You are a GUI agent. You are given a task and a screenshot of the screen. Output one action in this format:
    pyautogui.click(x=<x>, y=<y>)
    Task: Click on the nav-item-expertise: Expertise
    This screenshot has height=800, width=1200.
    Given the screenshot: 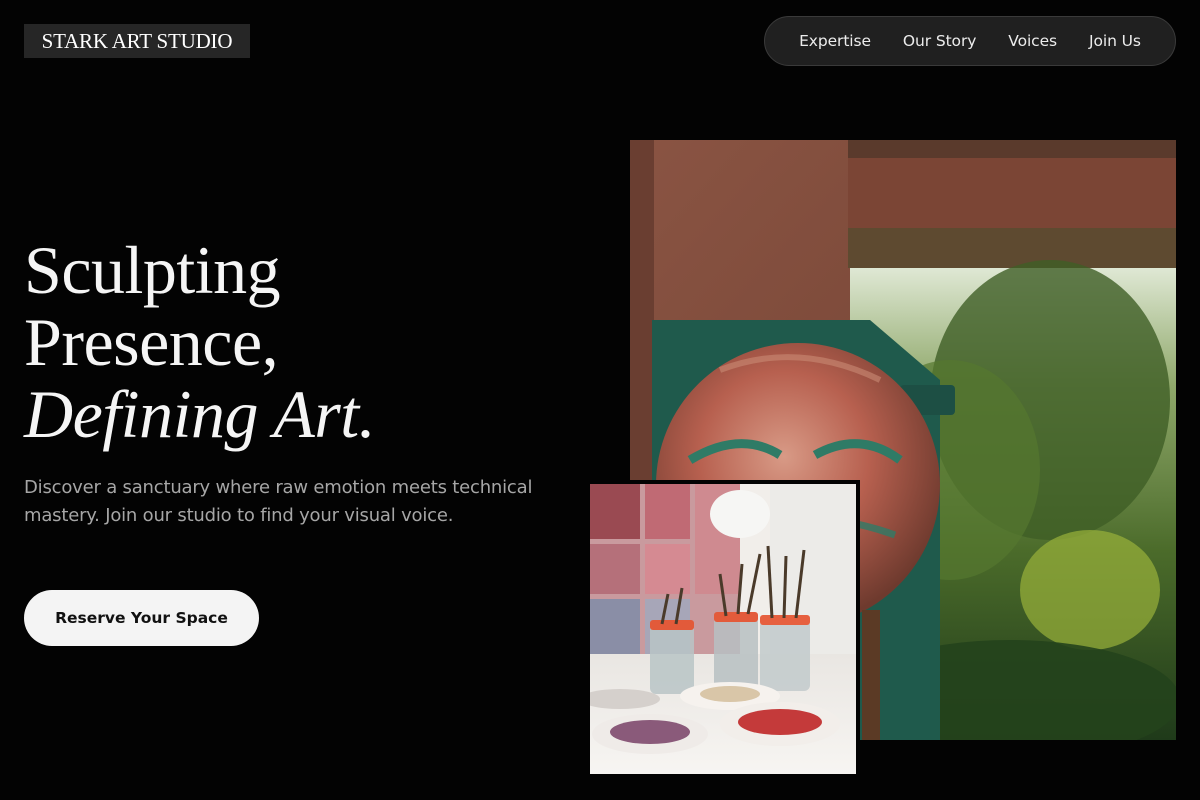 What is the action you would take?
    pyautogui.click(x=835, y=41)
    